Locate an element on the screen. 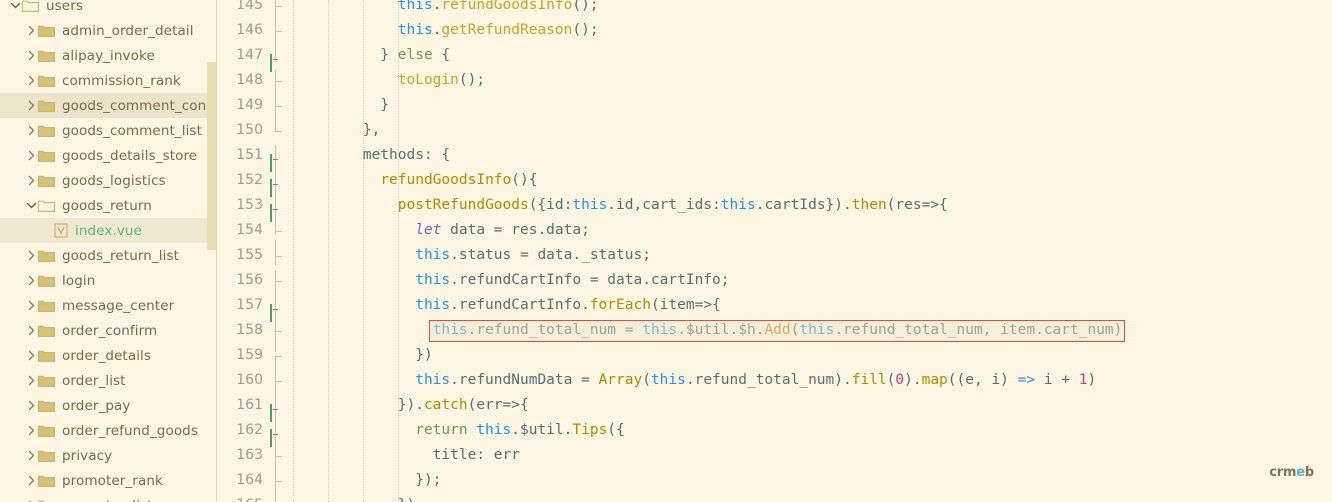 This screenshot has width=1332, height=502. tree-item-users: users is located at coordinates (108, 9).